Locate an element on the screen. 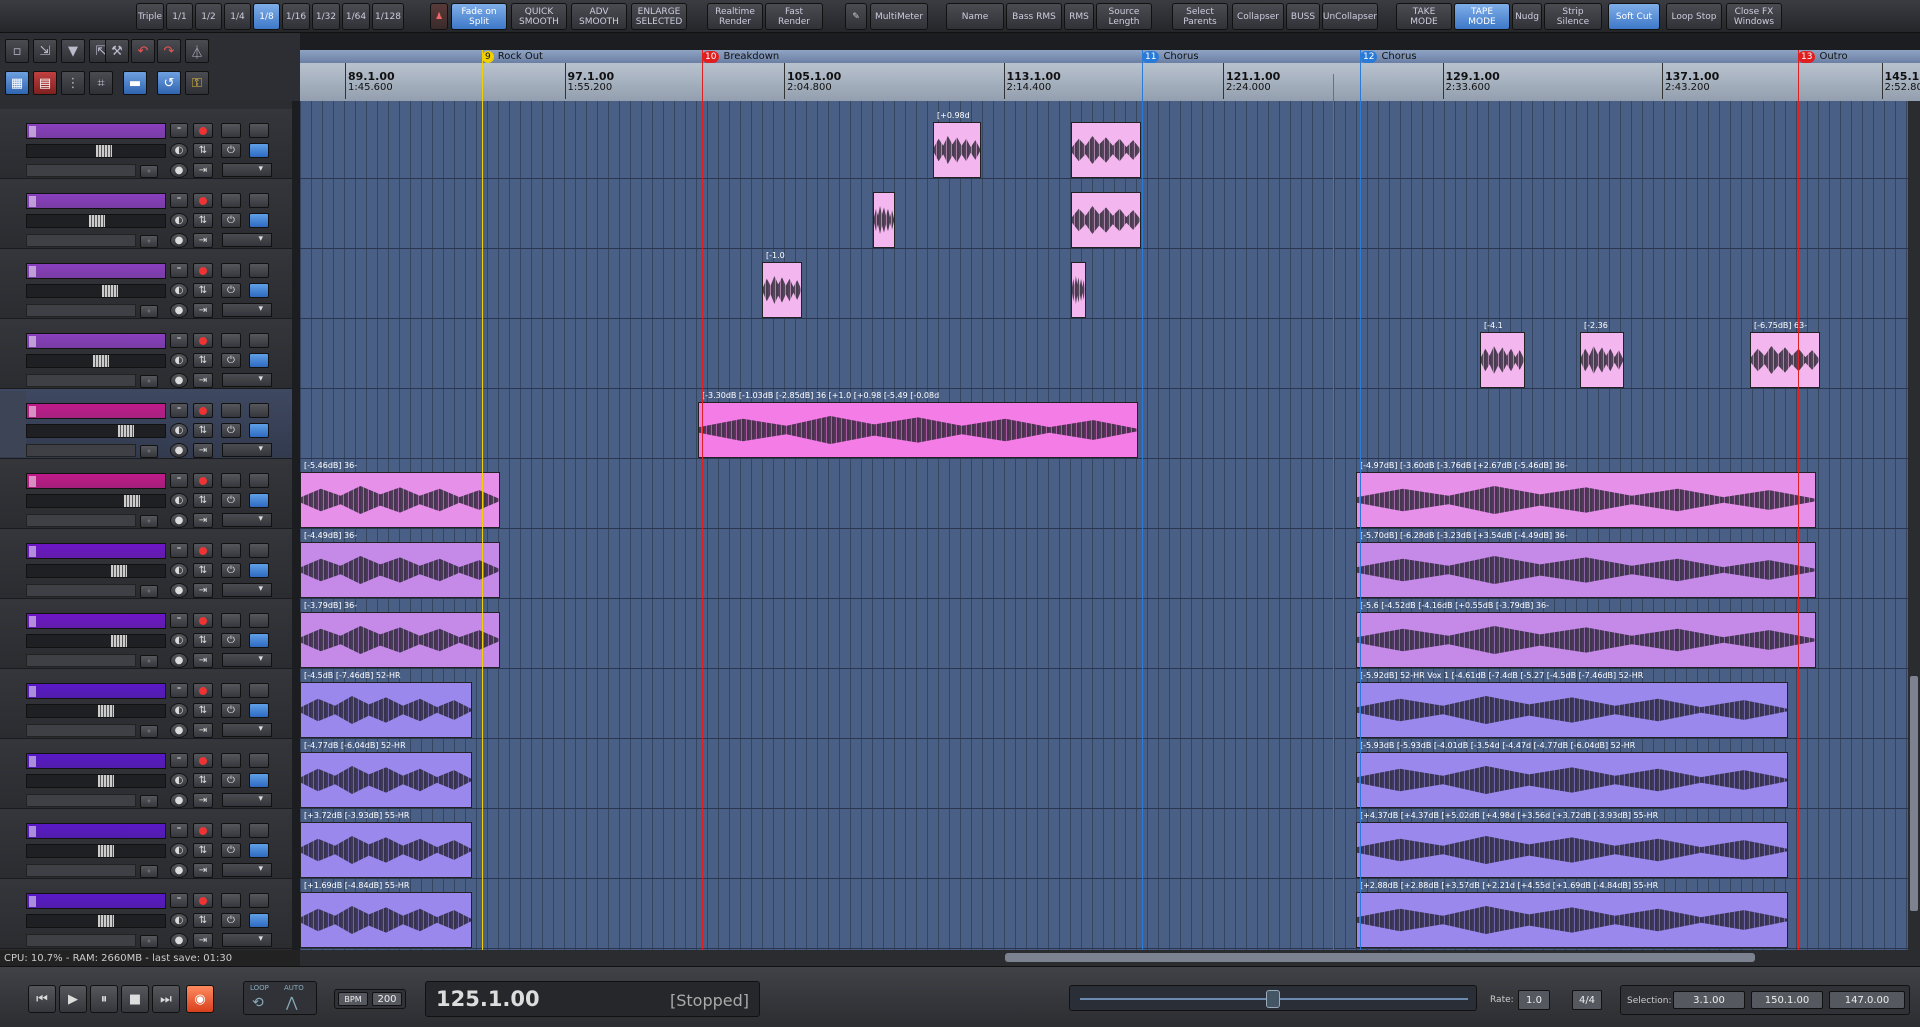 The height and width of the screenshot is (1027, 1920). horizontal-scrollbar is located at coordinates (1110, 958).